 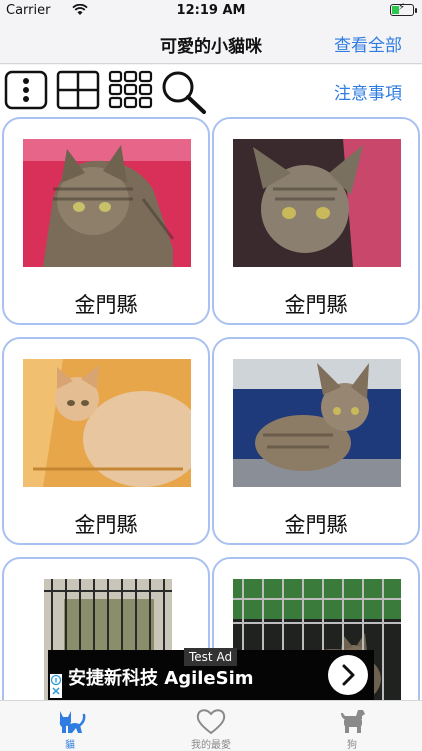 I want to click on navigation-bar: 可愛的小貓咪 查看全部, so click(x=211, y=42).